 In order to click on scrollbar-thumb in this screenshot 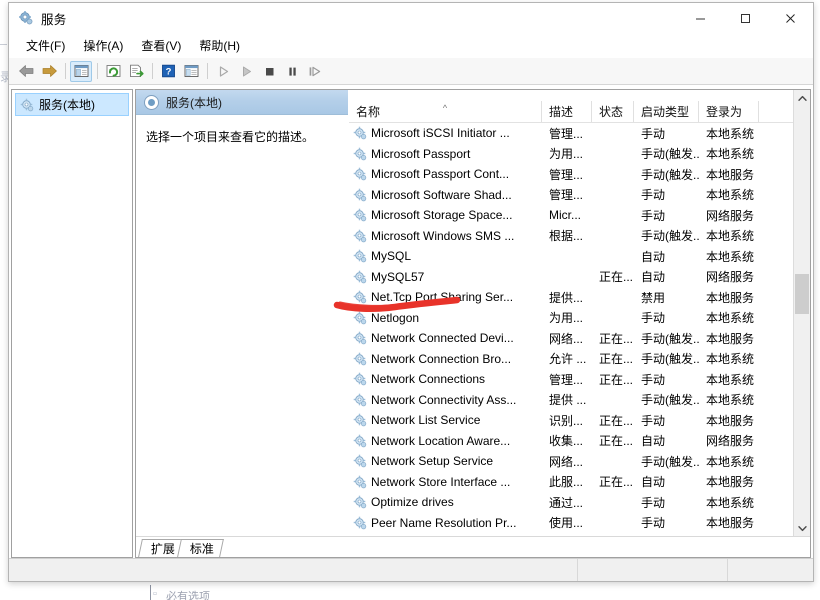, I will do `click(802, 294)`.